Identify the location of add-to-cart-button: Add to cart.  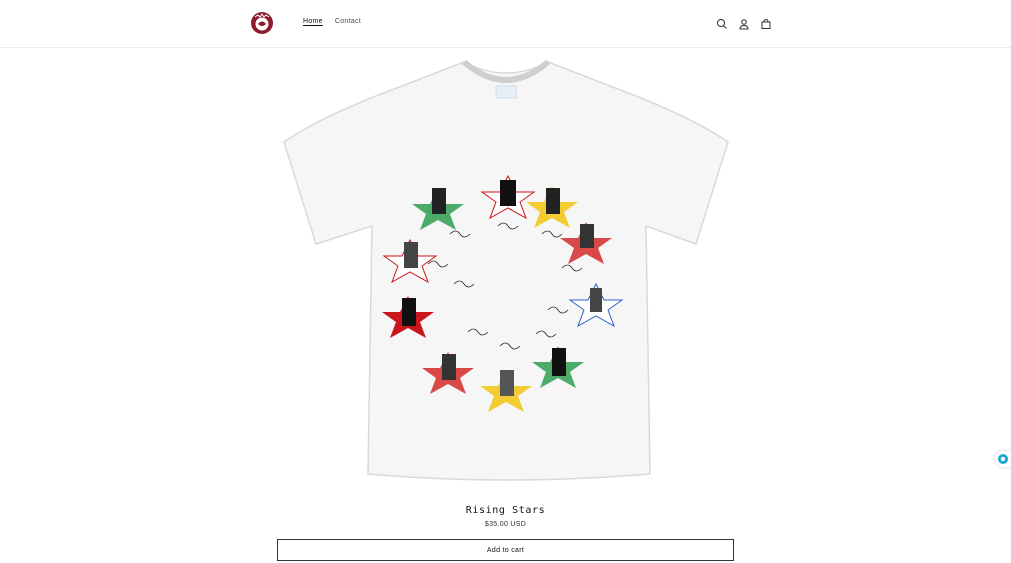
(505, 550).